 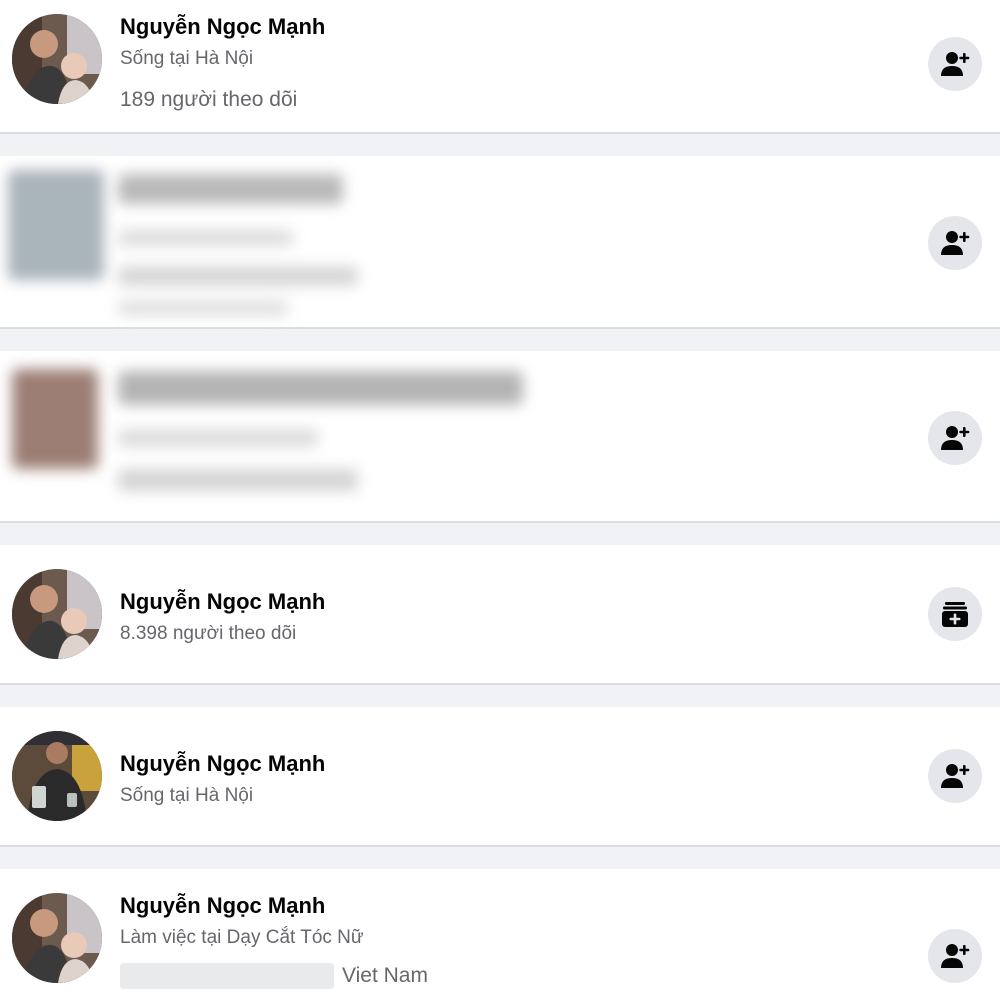 I want to click on add-page-icon, so click(x=955, y=614).